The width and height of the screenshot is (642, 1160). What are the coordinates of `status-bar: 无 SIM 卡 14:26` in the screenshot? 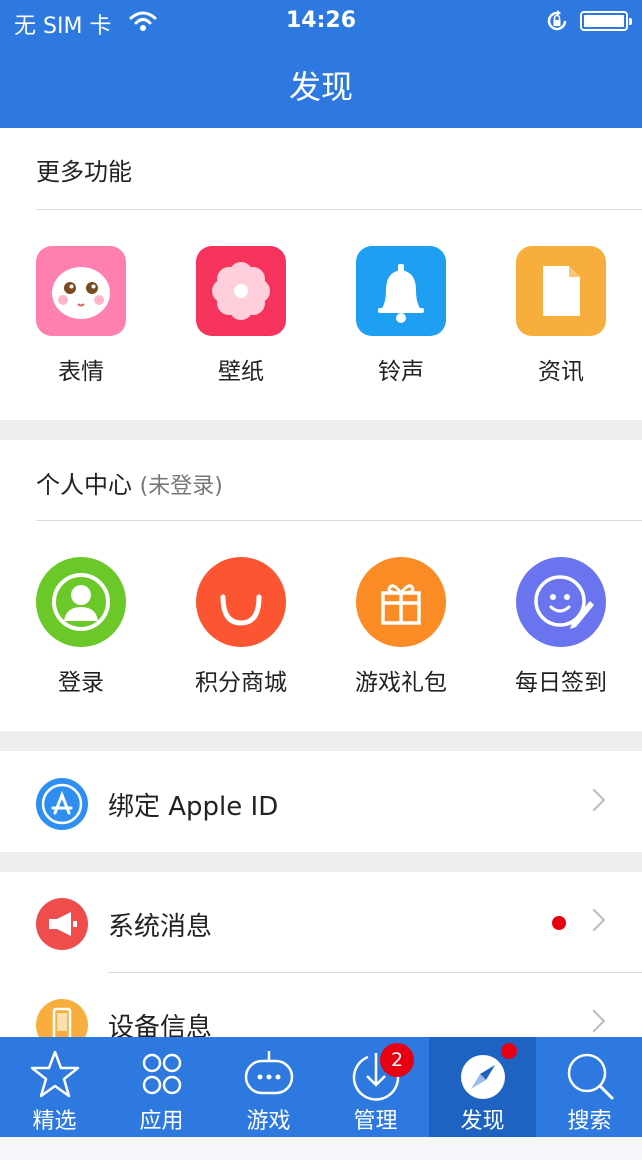 It's located at (321, 21).